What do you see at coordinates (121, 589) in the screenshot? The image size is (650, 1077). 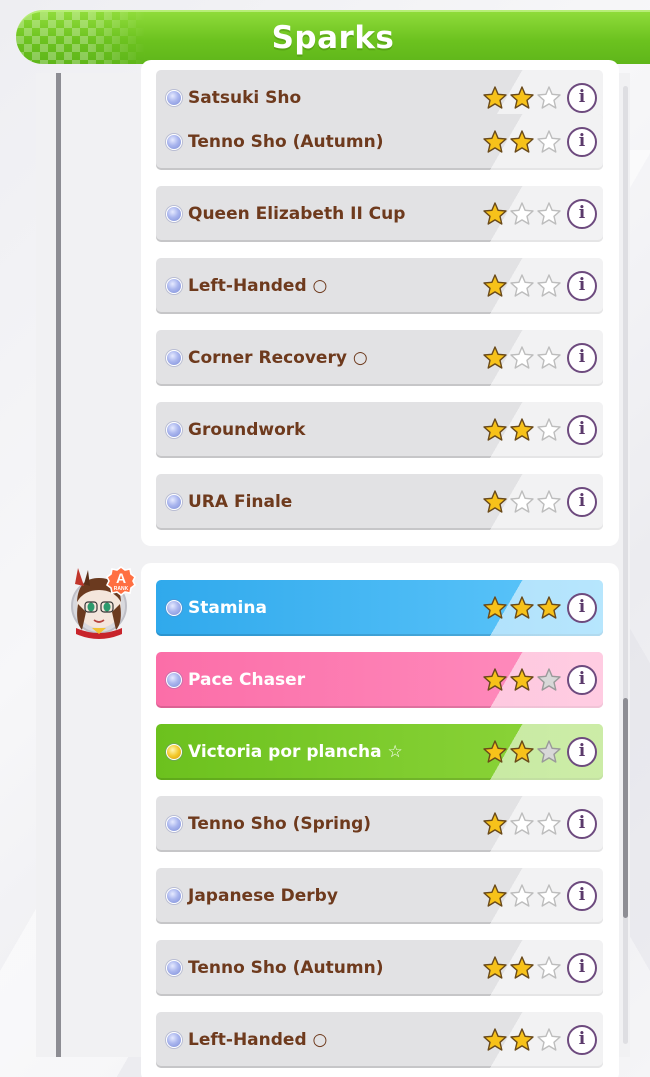 I see `rank-caption: RANK` at bounding box center [121, 589].